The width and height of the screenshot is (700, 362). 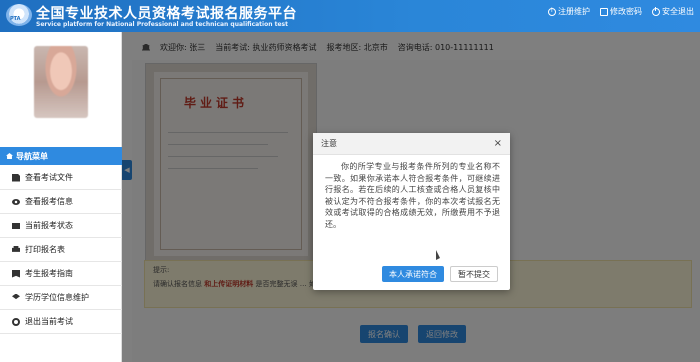 What do you see at coordinates (16, 225) in the screenshot?
I see `monitor-icon` at bounding box center [16, 225].